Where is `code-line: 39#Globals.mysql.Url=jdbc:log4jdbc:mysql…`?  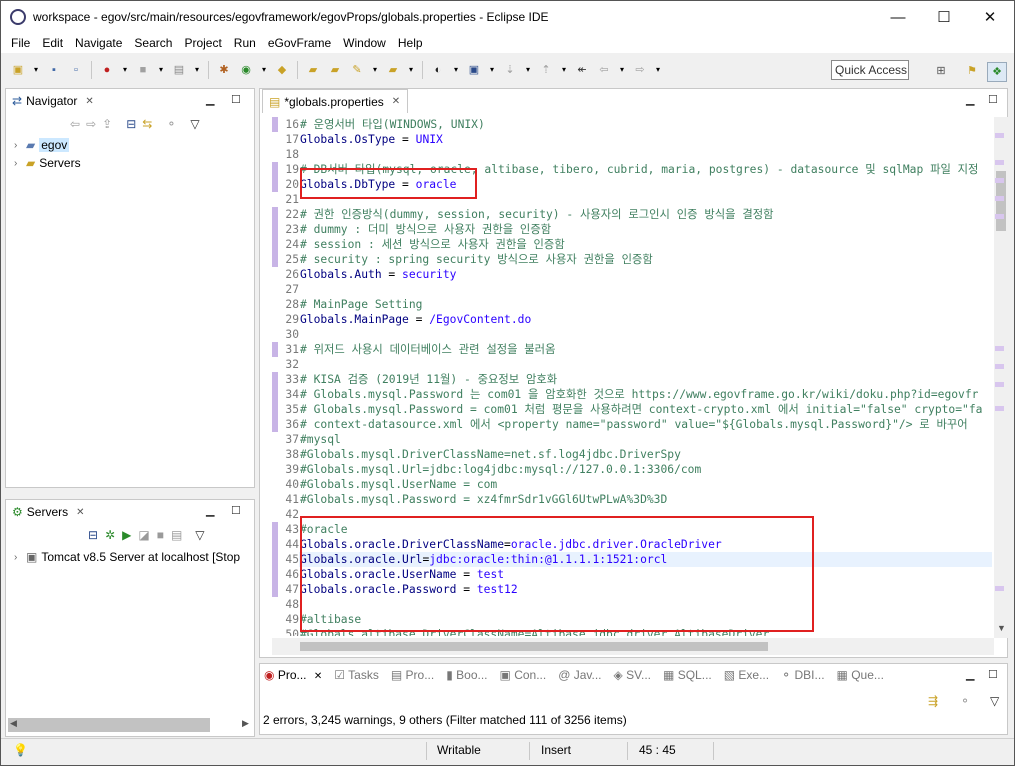 code-line: 39#Globals.mysql.Url=jdbc:log4jdbc:mysql… is located at coordinates (632, 469).